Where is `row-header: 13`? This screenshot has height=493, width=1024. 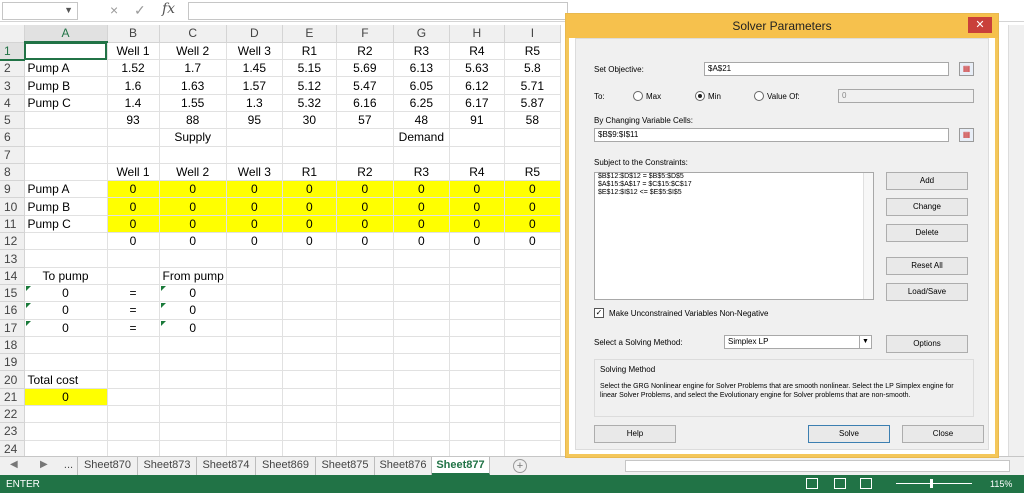
row-header: 13 is located at coordinates (12, 258).